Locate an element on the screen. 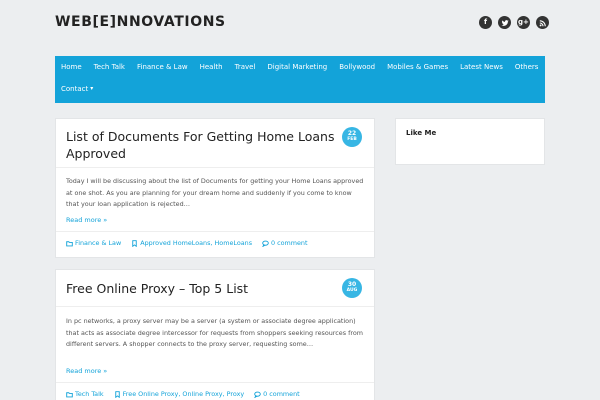 The width and height of the screenshot is (600, 400). facebook-icon: f is located at coordinates (485, 22).